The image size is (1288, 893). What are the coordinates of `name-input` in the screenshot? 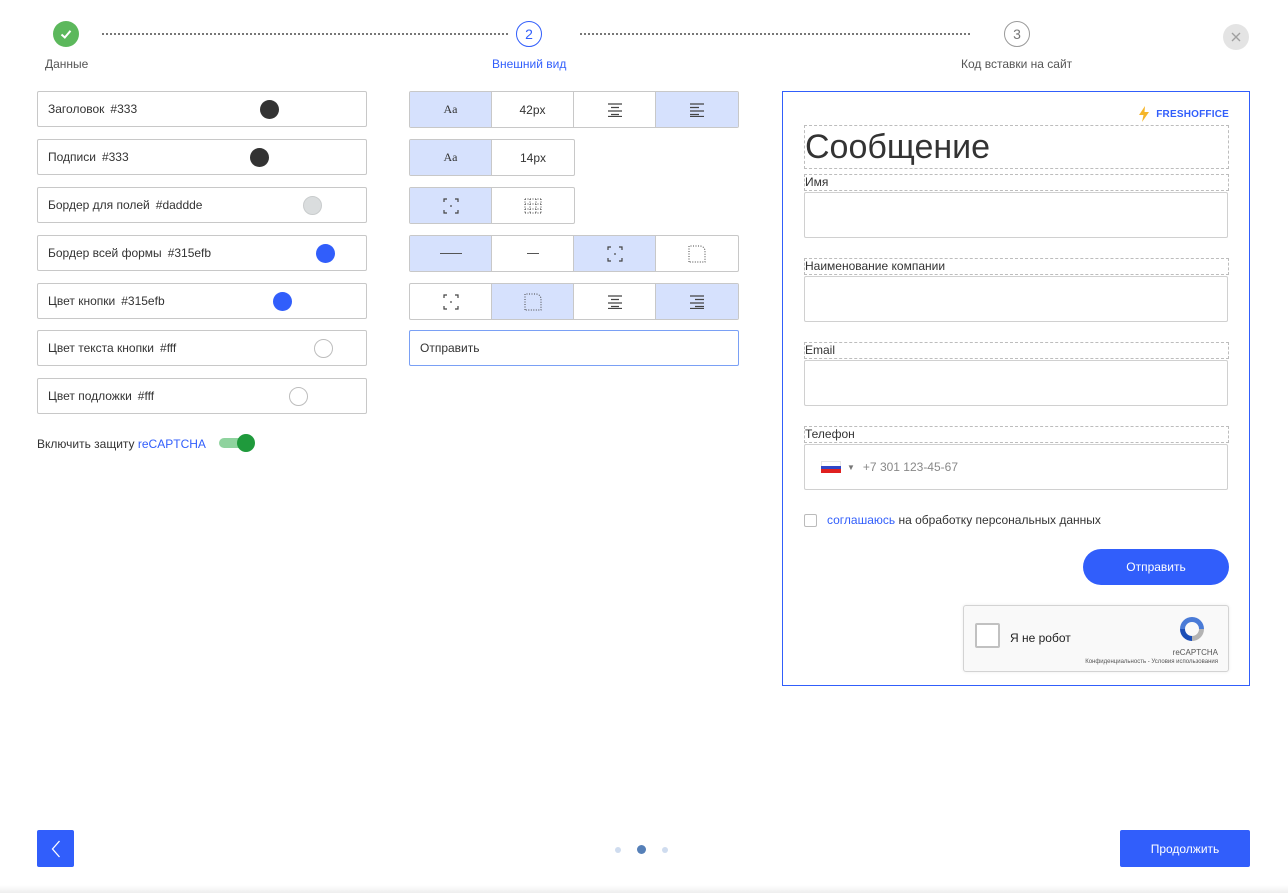 It's located at (1016, 215).